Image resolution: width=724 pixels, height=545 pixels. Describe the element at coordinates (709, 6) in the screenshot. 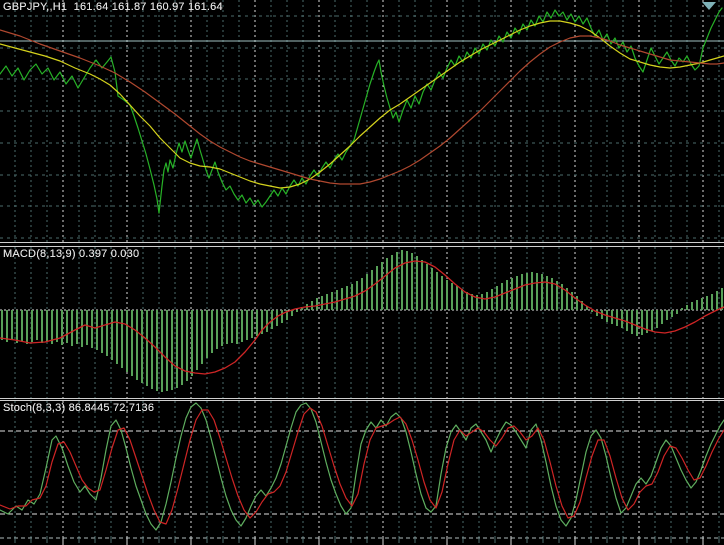

I see `chart-shift-marker-icon` at that location.